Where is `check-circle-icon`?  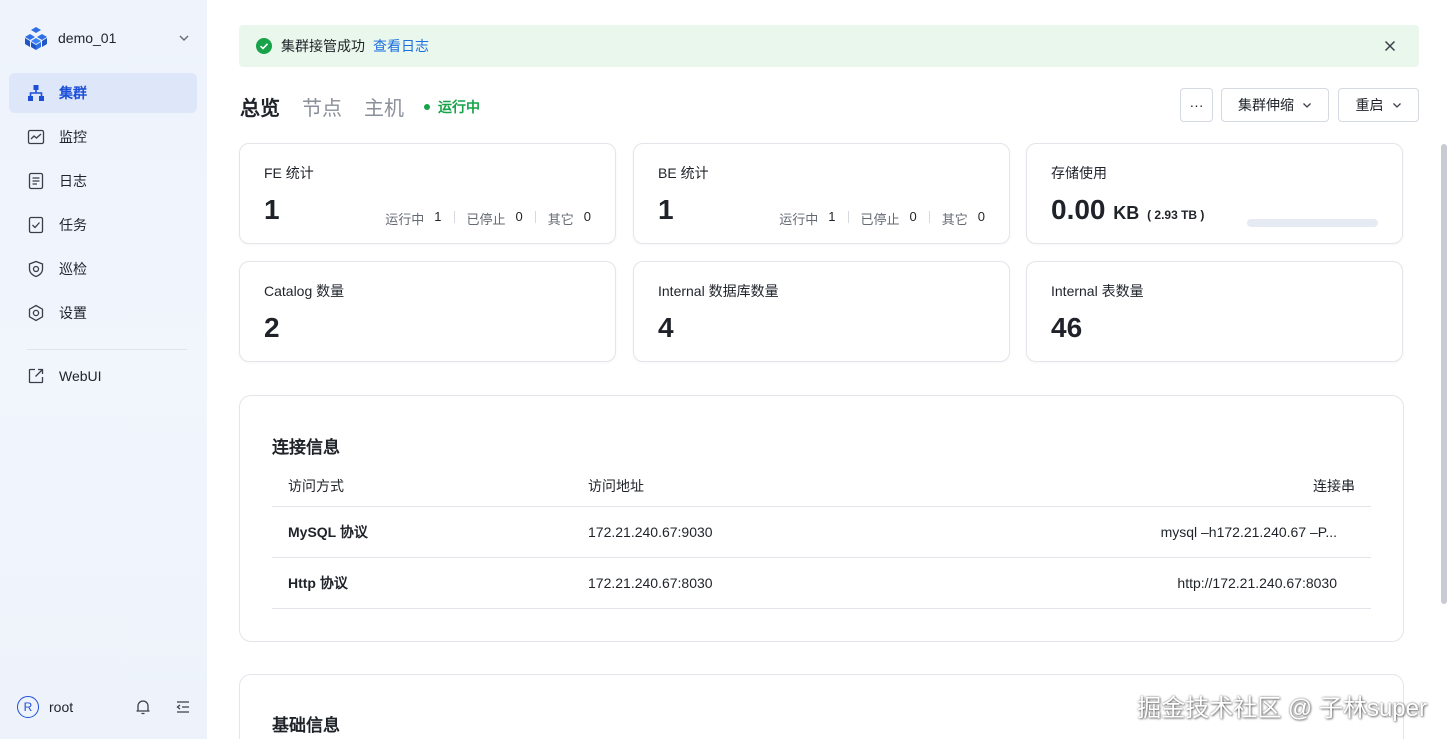
check-circle-icon is located at coordinates (264, 46).